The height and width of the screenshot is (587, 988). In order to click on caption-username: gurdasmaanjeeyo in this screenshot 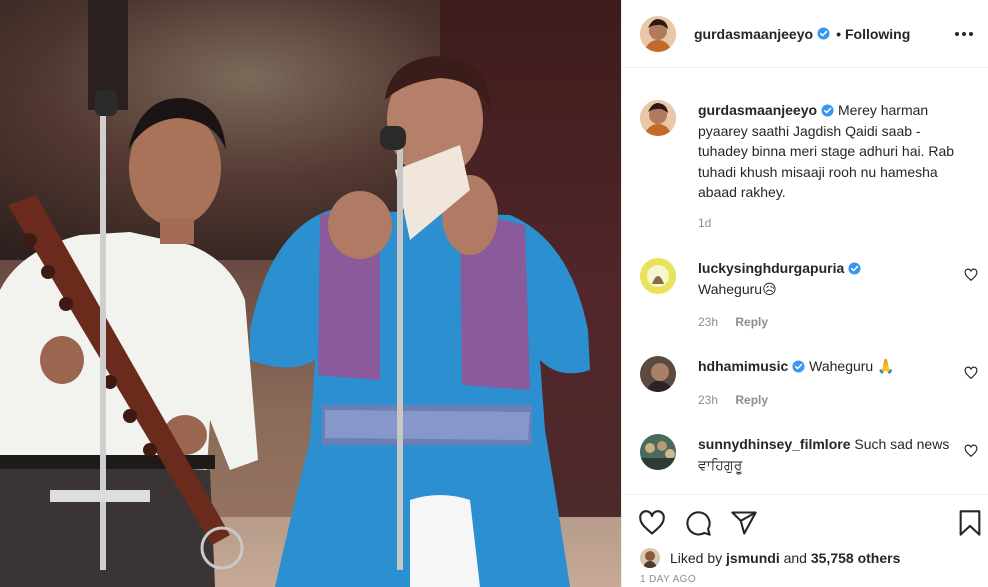, I will do `click(757, 110)`.